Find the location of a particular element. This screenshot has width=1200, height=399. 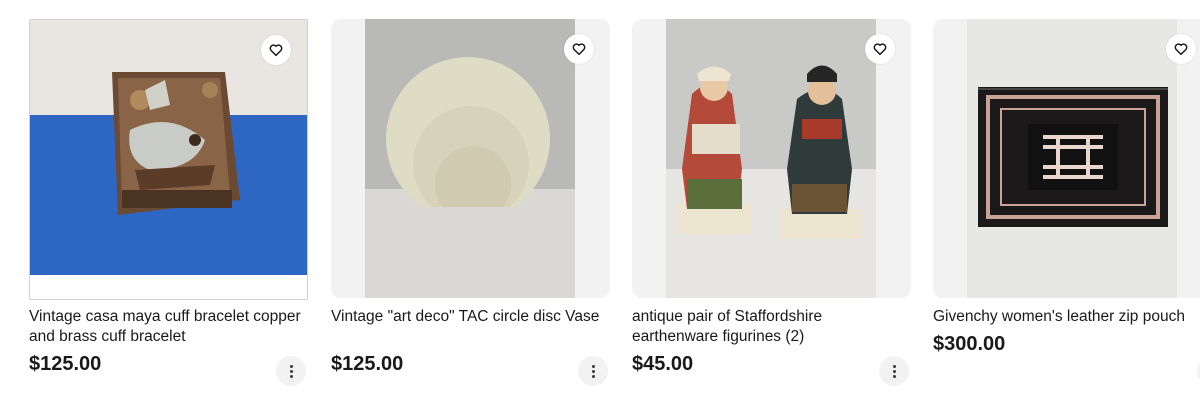

listing-title: Vintage "art deco" TAC circle disc Vase is located at coordinates (470, 317).